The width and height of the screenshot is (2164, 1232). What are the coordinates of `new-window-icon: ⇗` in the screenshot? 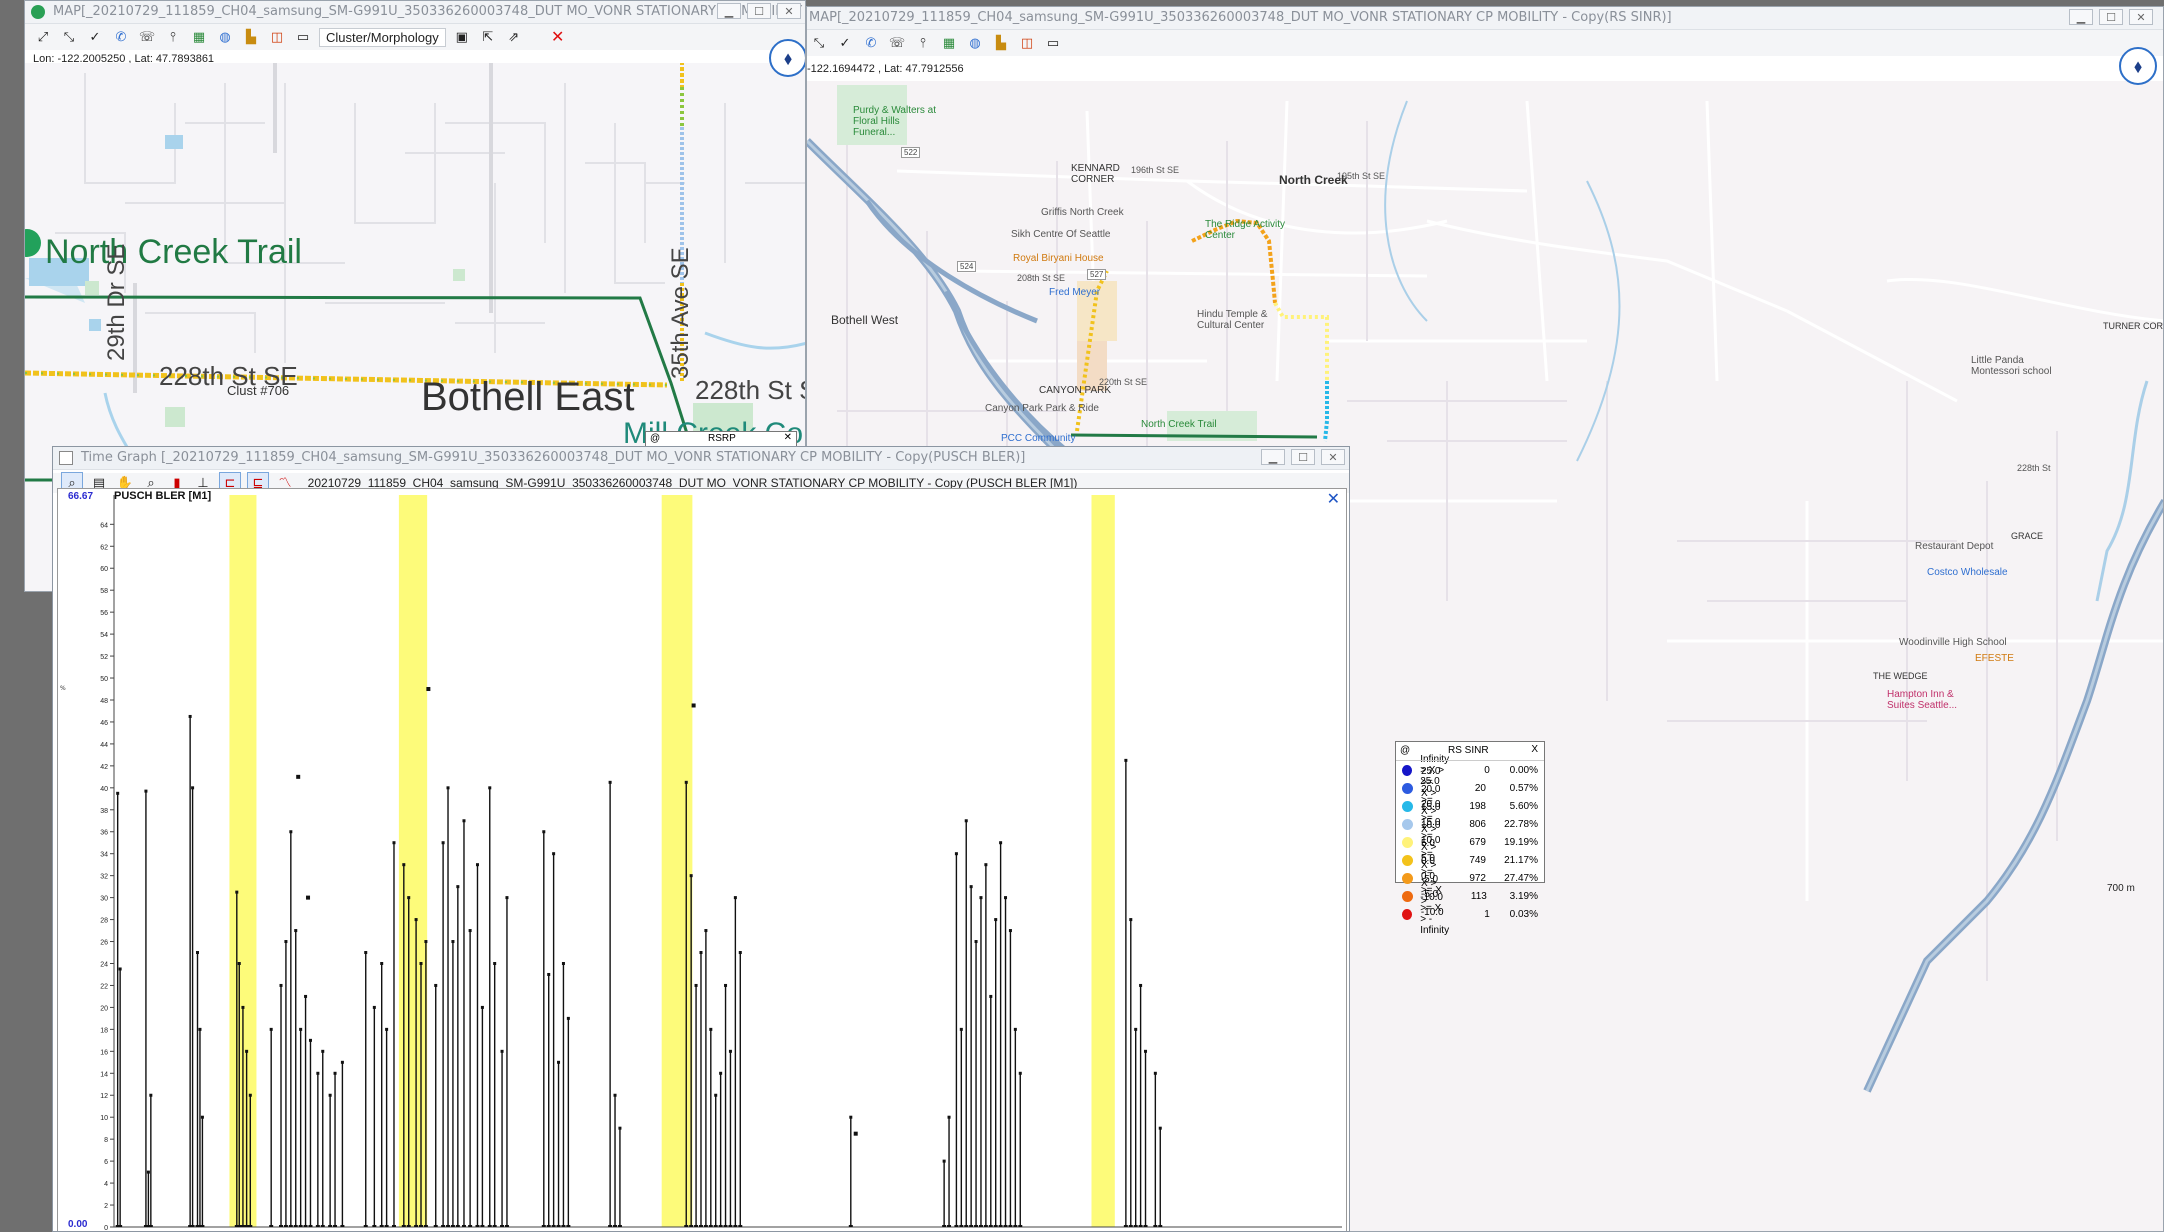 It's located at (514, 37).